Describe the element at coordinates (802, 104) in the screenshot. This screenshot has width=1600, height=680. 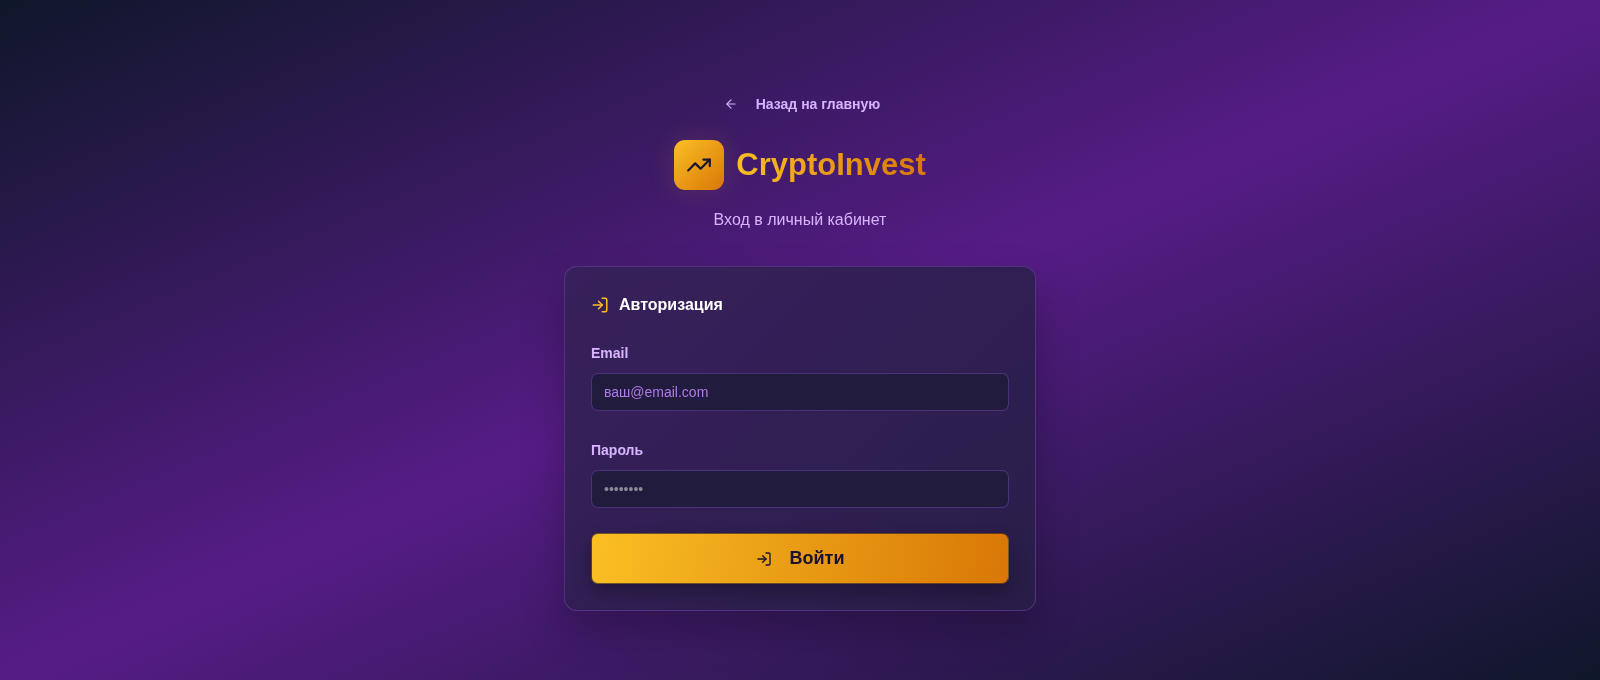
I see `back-link: Назад на главную` at that location.